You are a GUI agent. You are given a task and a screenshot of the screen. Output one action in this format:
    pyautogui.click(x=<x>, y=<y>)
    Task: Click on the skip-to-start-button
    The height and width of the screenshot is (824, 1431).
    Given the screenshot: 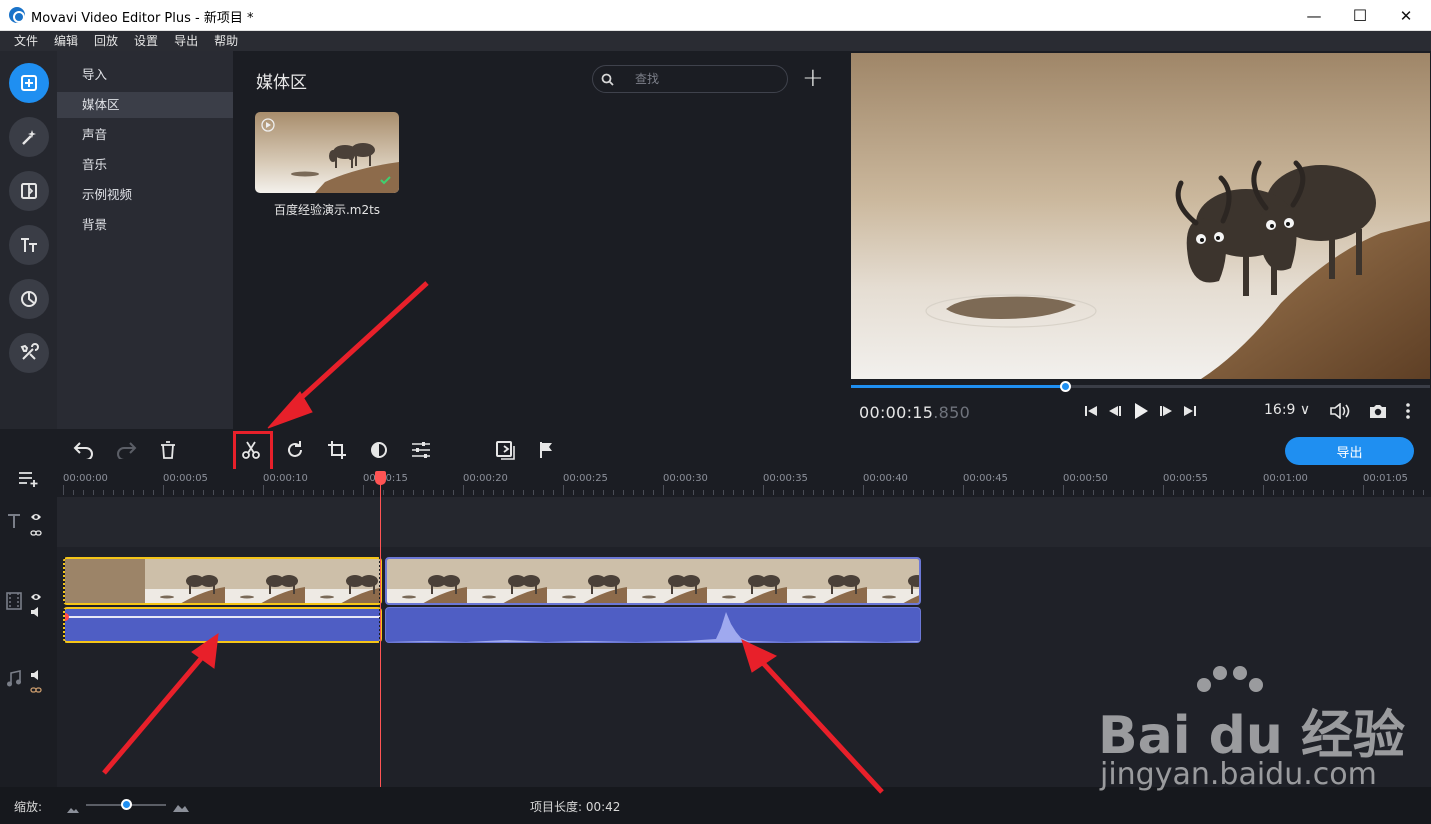 What is the action you would take?
    pyautogui.click(x=1091, y=411)
    